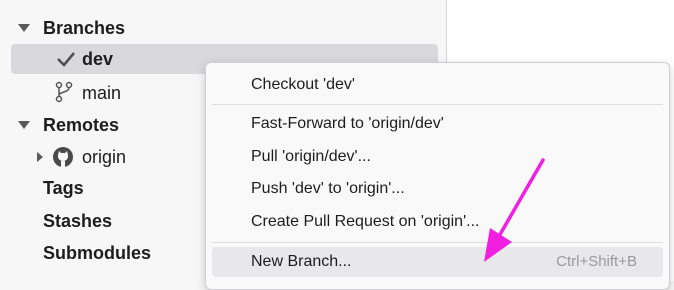 This screenshot has height=290, width=674. Describe the element at coordinates (596, 261) in the screenshot. I see `new-branch-shortcut: Ctrl+Shift+B` at that location.